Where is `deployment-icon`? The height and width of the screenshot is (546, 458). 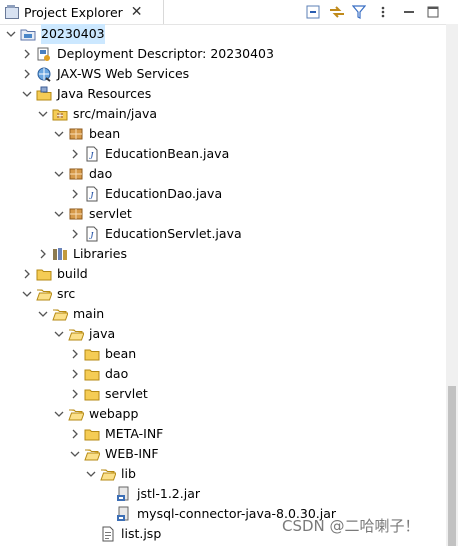
deployment-icon is located at coordinates (44, 54).